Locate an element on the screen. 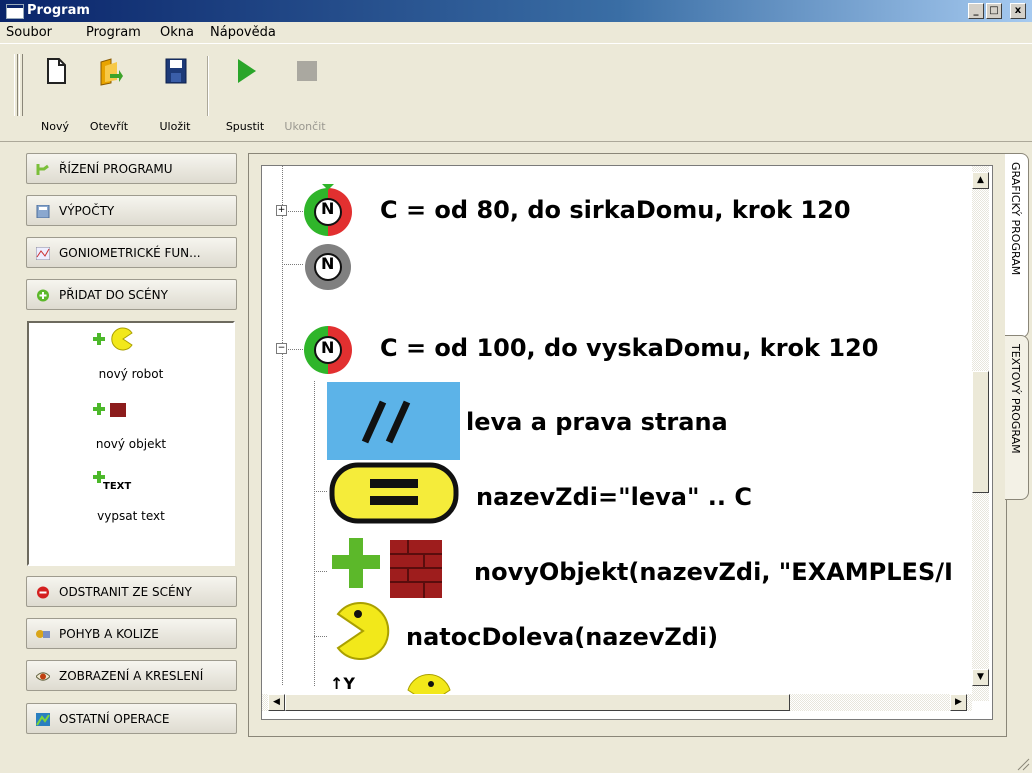 This screenshot has height=773, width=1032. toolbar: Nový Otevřít Uložit Spustit Ukončit is located at coordinates (516, 92).